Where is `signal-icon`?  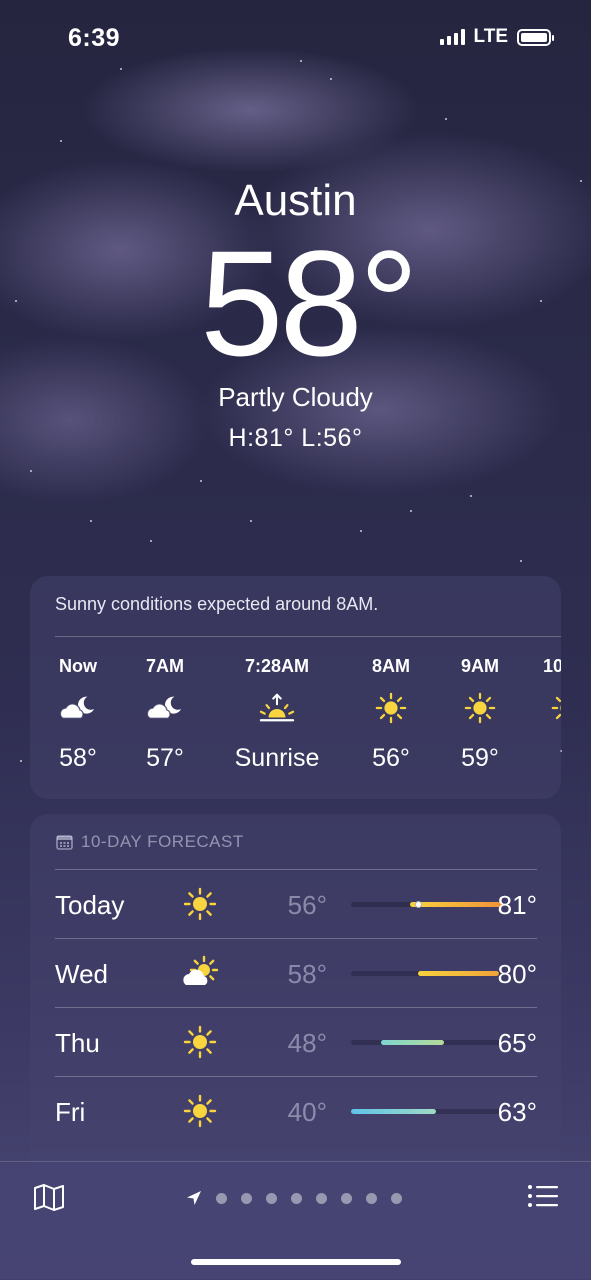
signal-icon is located at coordinates (452, 37).